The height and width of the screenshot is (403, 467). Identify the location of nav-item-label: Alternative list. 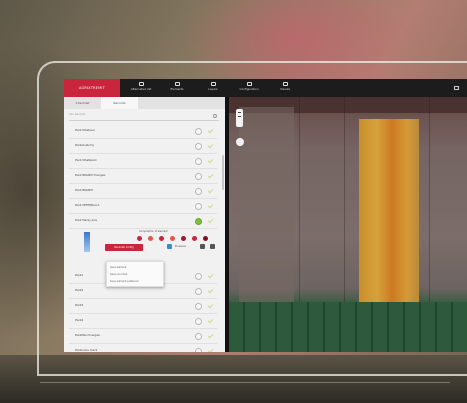
(141, 89).